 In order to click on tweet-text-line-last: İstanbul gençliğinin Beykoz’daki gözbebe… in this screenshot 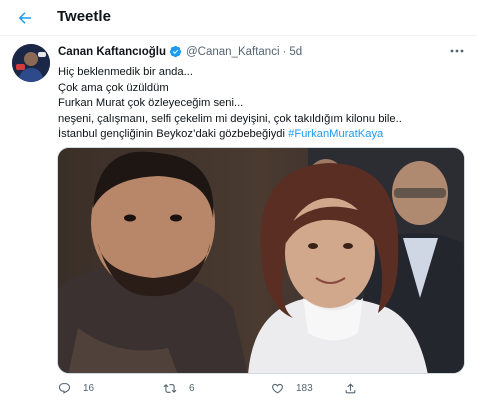, I will do `click(260, 135)`.